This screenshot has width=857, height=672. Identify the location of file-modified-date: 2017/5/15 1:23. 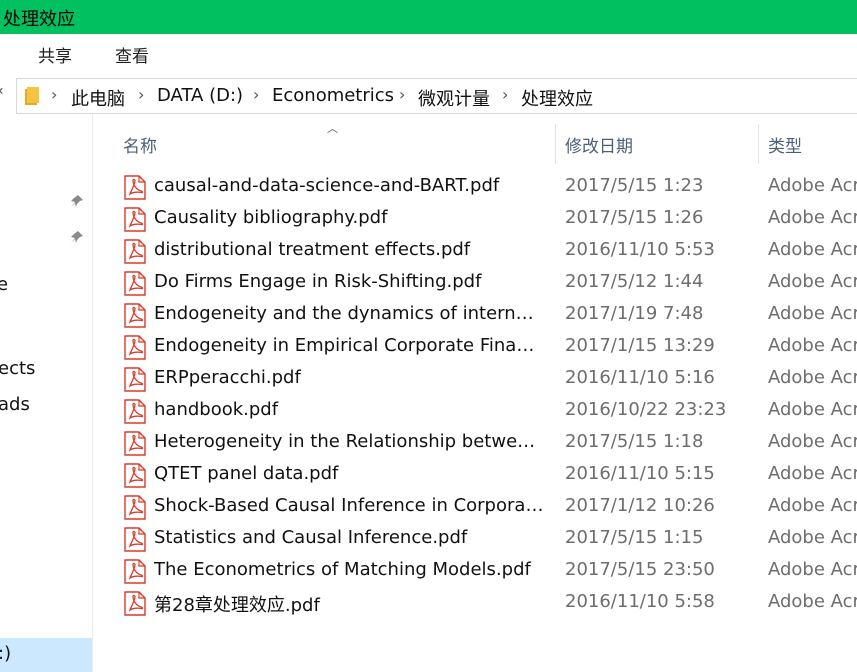
(634, 185).